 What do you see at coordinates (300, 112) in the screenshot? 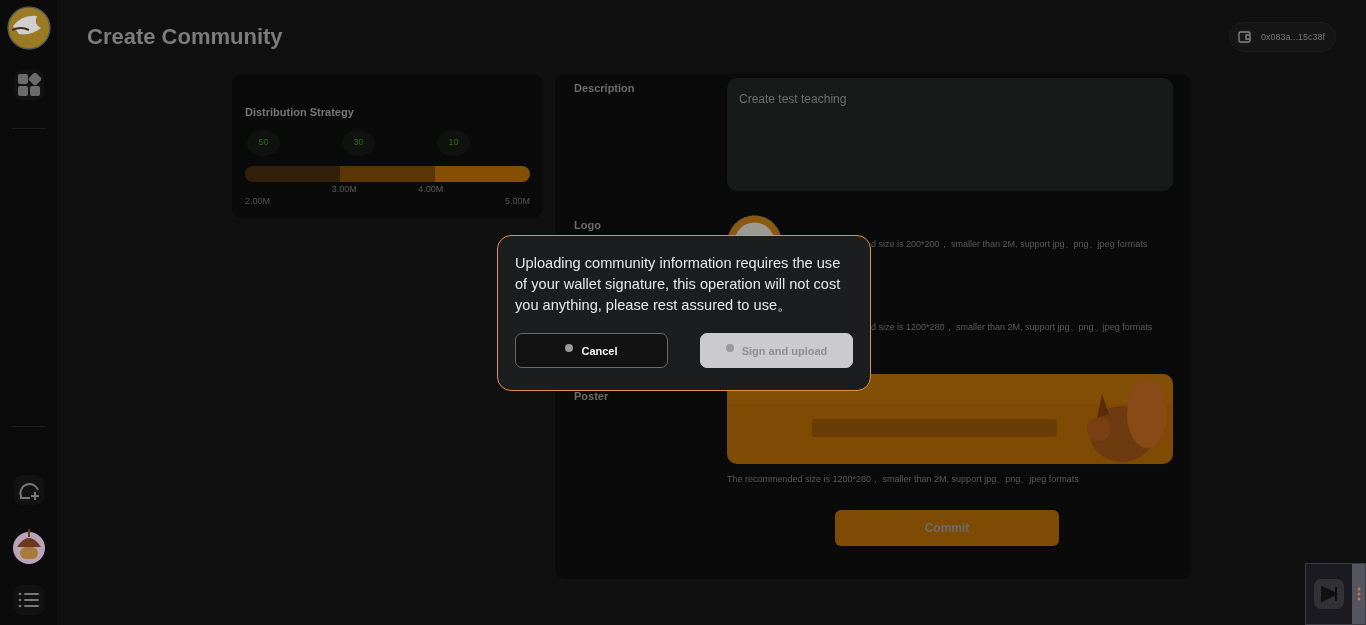
I see `section-title: Distribution Strategy` at bounding box center [300, 112].